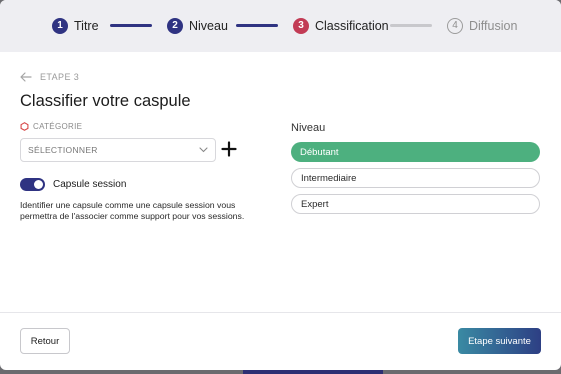 The height and width of the screenshot is (374, 561). Describe the element at coordinates (60, 77) in the screenshot. I see `step-indicator: ETAPE 3` at that location.